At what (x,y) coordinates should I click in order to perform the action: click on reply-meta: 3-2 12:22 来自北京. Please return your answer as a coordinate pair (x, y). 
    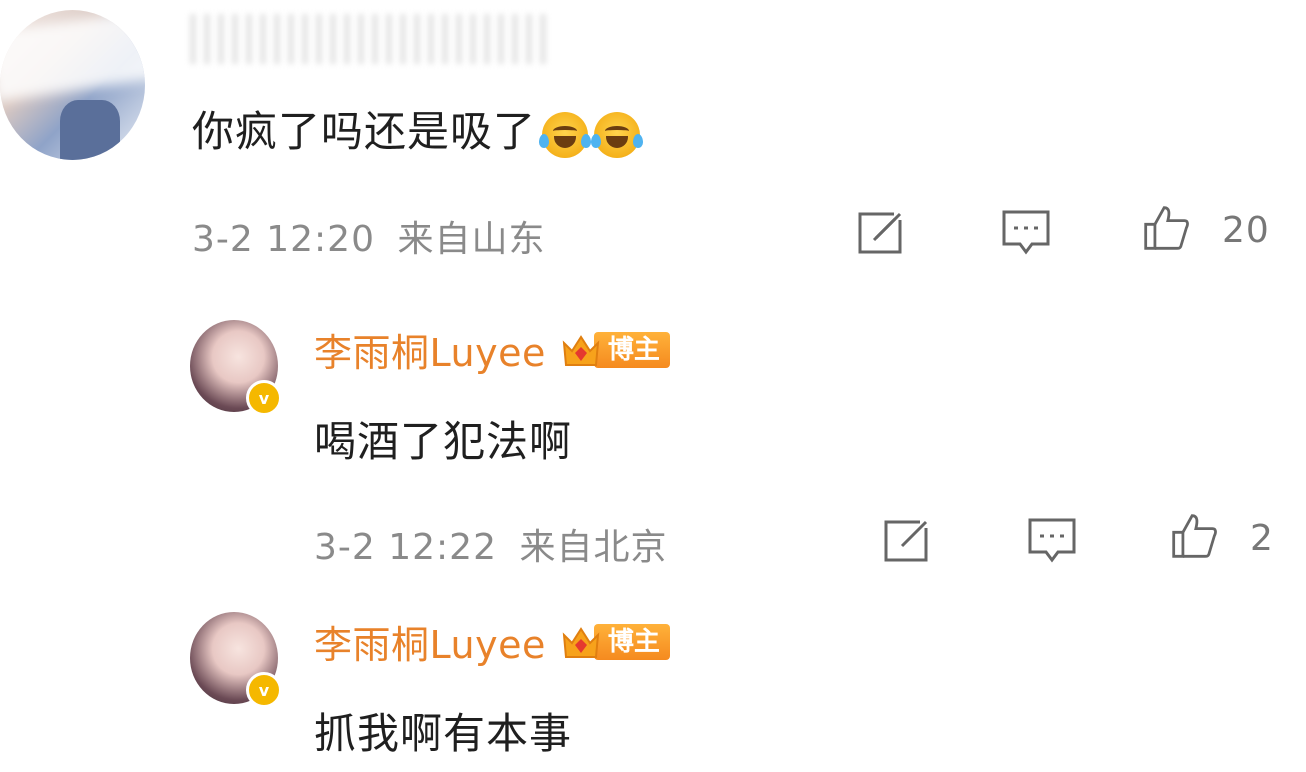
    Looking at the image, I should click on (490, 544).